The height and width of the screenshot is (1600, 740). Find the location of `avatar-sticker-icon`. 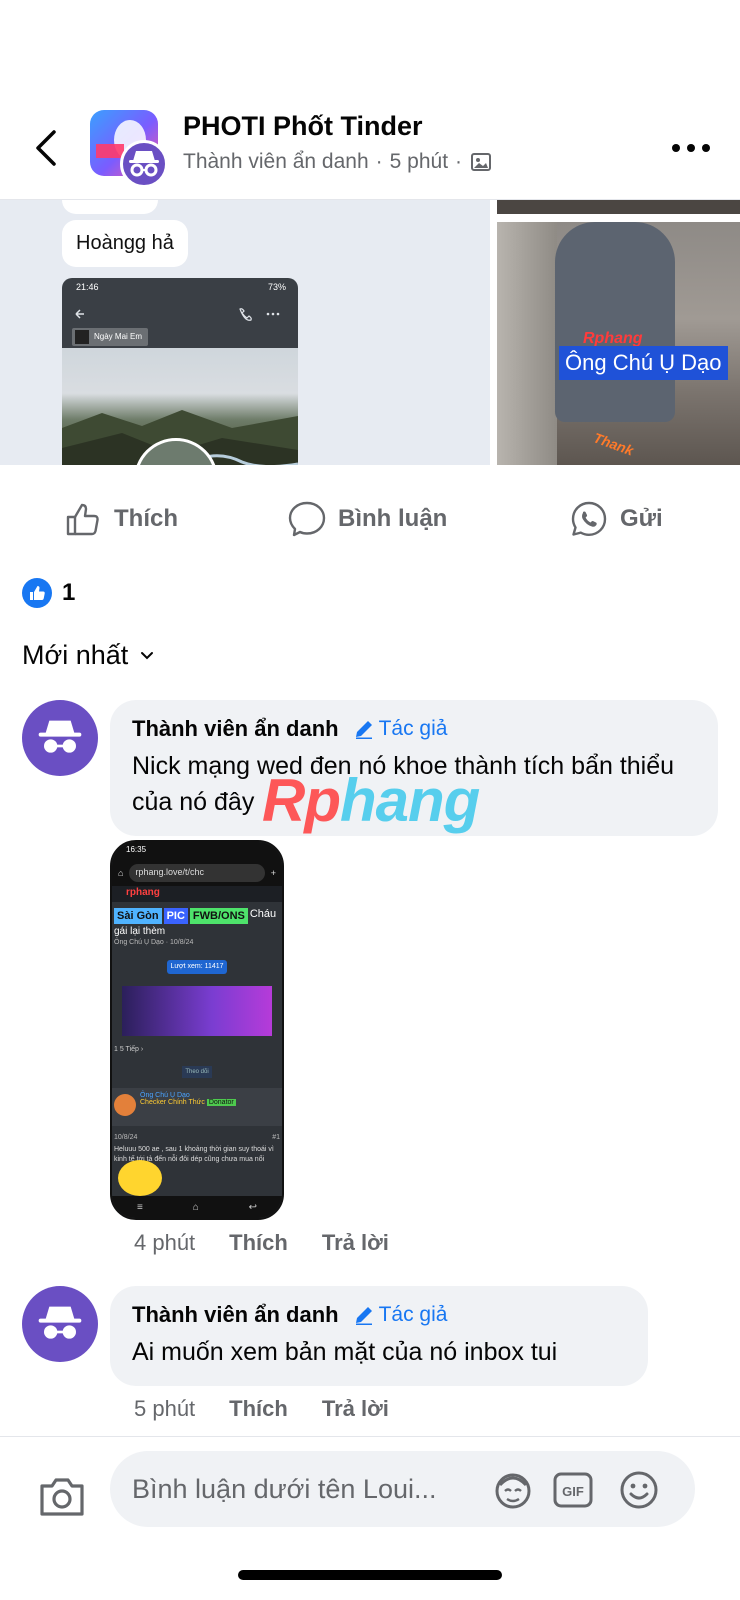

avatar-sticker-icon is located at coordinates (513, 1491).